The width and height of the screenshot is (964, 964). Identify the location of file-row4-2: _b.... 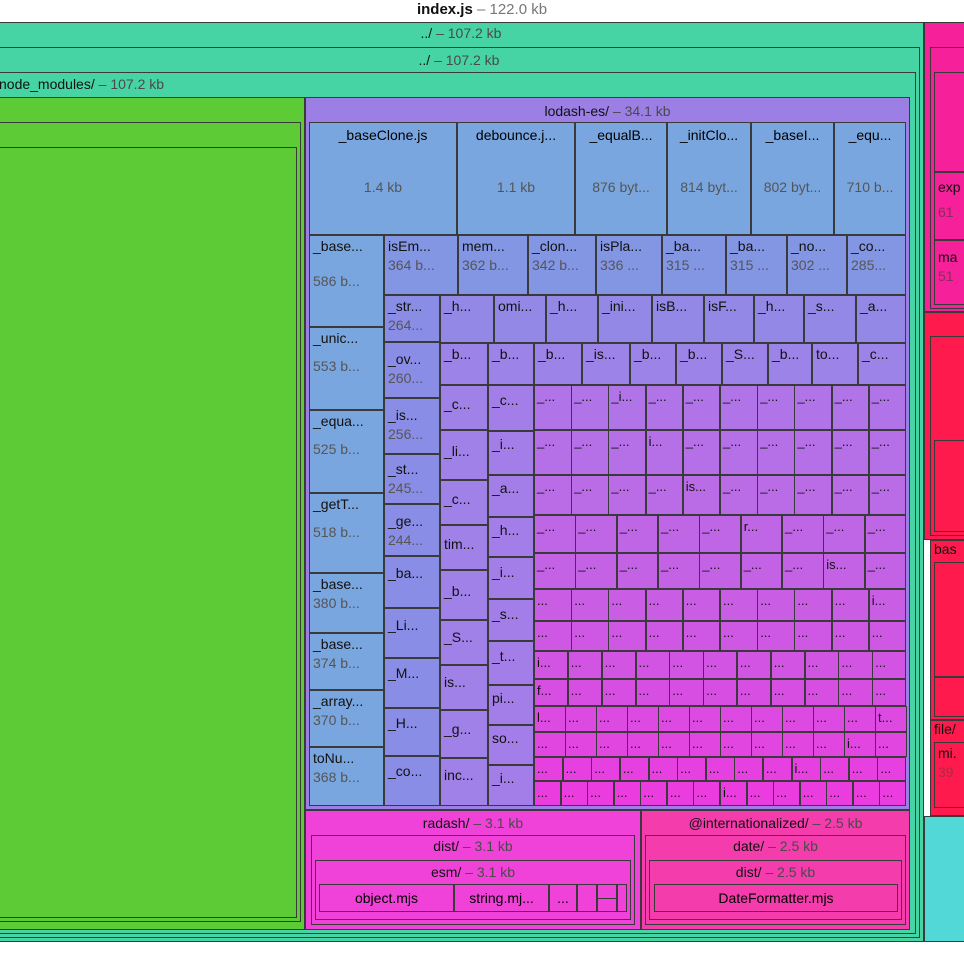
(558, 364).